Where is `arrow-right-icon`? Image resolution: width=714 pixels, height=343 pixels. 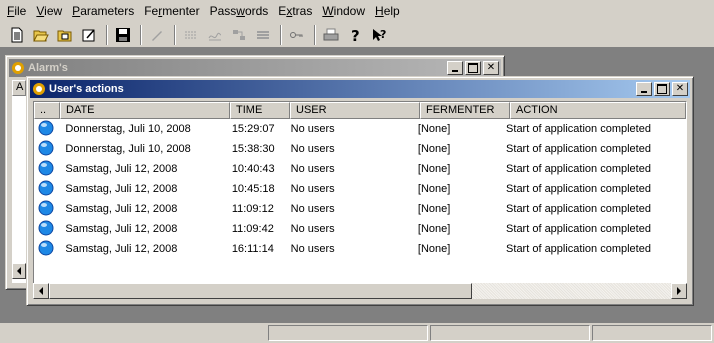 arrow-right-icon is located at coordinates (679, 291).